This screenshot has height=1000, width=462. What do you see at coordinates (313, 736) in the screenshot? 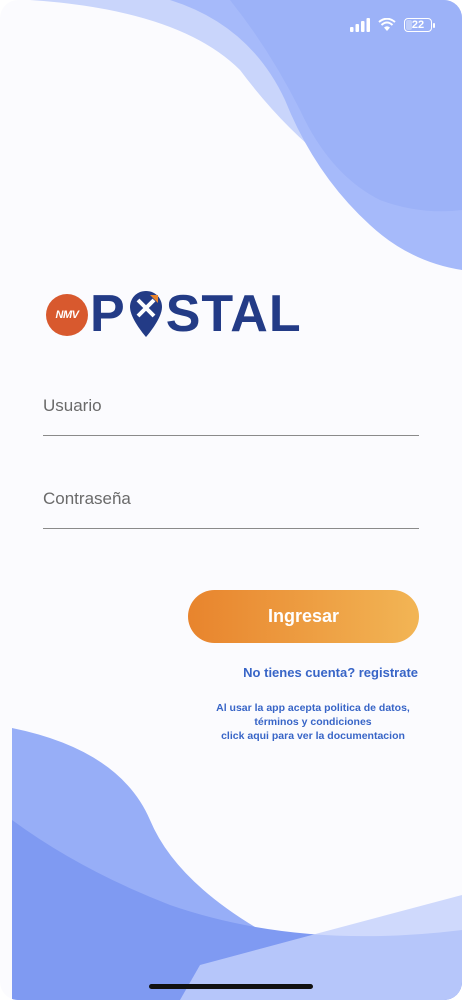
I see `legal-line-3: click aqui para ver la documentacion` at bounding box center [313, 736].